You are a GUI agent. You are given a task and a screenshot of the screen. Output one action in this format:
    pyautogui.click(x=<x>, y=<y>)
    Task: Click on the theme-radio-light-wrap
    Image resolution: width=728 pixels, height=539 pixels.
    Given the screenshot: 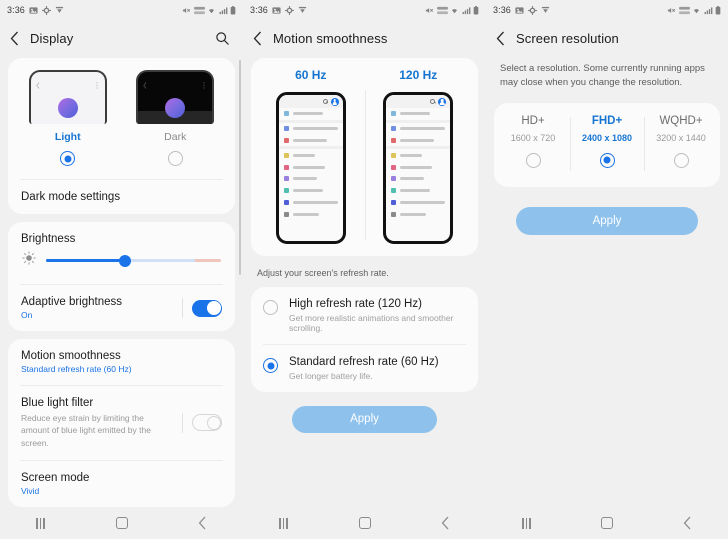 What is the action you would take?
    pyautogui.click(x=68, y=161)
    